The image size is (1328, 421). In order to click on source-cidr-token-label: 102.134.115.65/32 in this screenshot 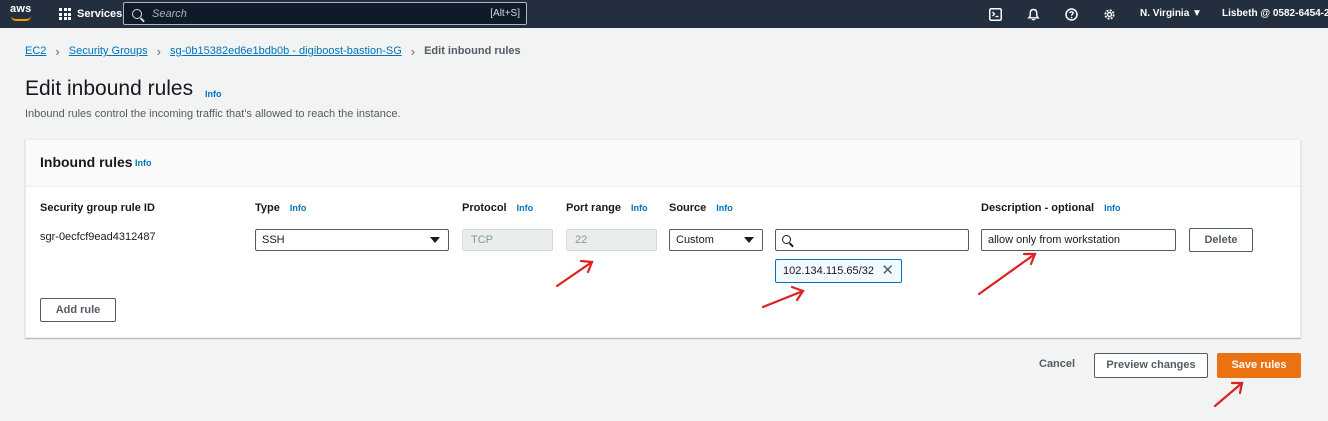, I will do `click(828, 271)`.